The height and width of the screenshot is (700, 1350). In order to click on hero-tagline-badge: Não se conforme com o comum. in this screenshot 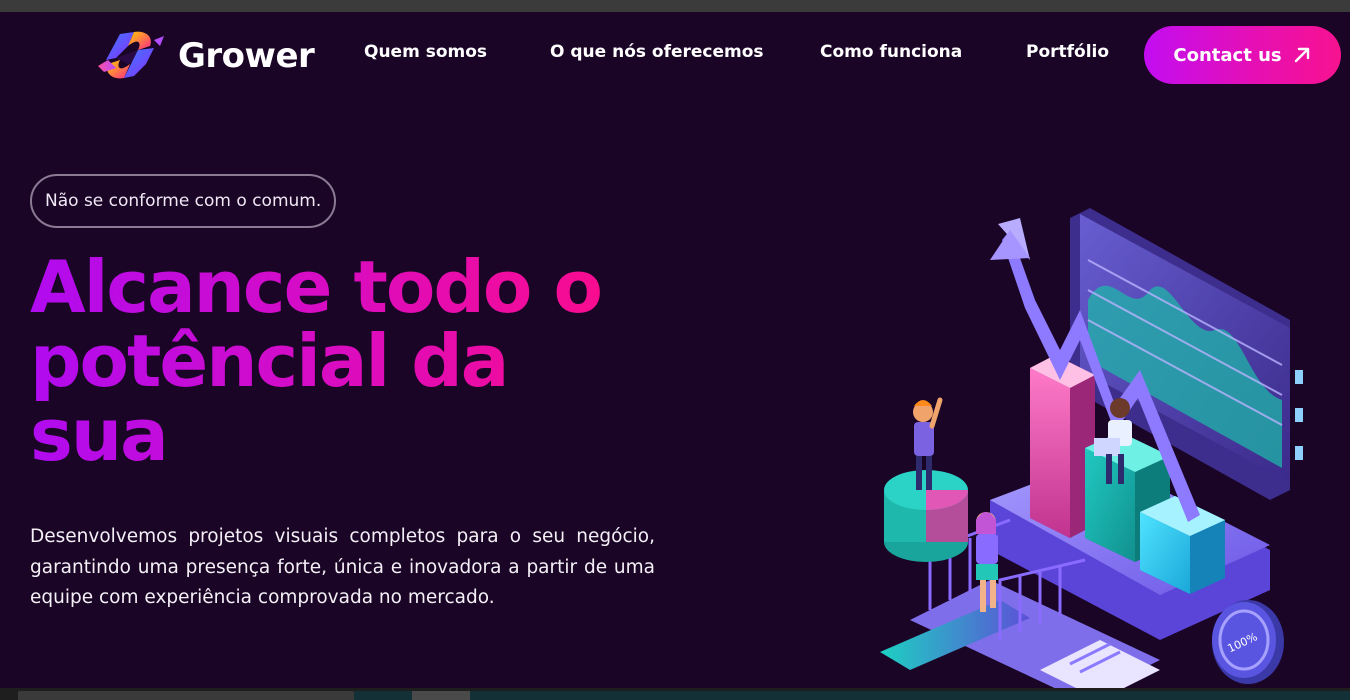, I will do `click(183, 201)`.